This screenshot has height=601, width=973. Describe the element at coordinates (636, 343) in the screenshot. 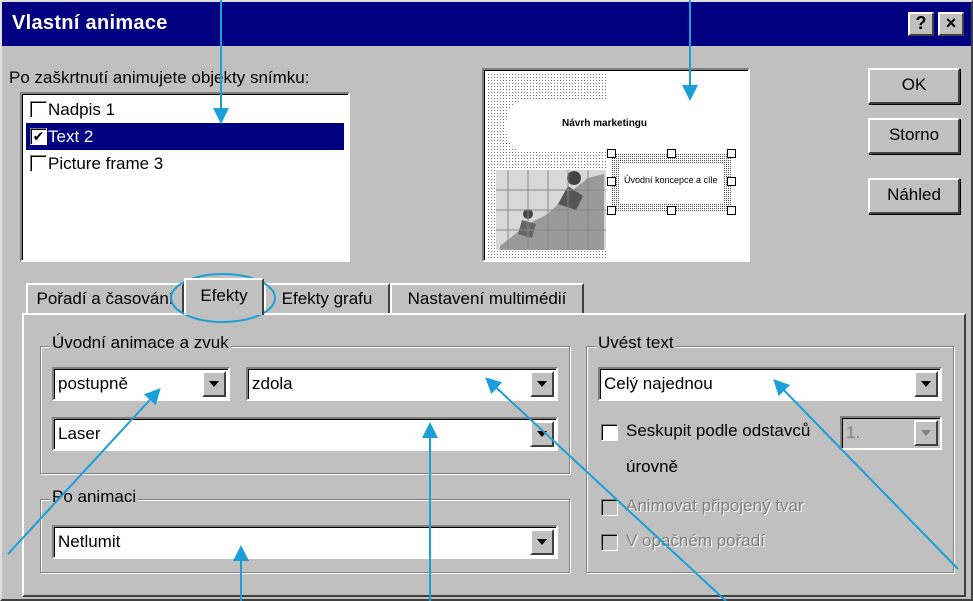

I see `introduce-text-group-label: Uvést text` at that location.